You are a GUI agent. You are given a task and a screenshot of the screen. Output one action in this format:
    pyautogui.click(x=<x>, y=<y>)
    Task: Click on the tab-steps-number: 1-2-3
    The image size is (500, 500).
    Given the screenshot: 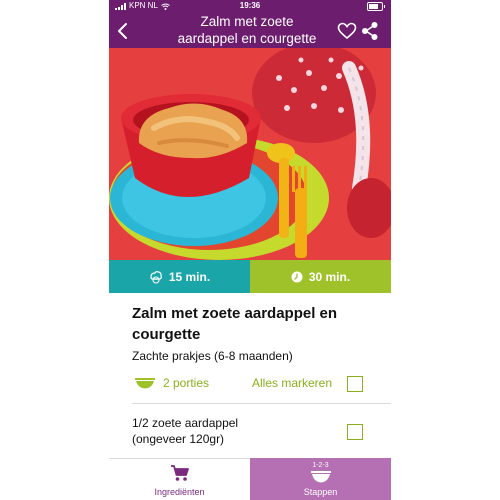 What is the action you would take?
    pyautogui.click(x=320, y=465)
    